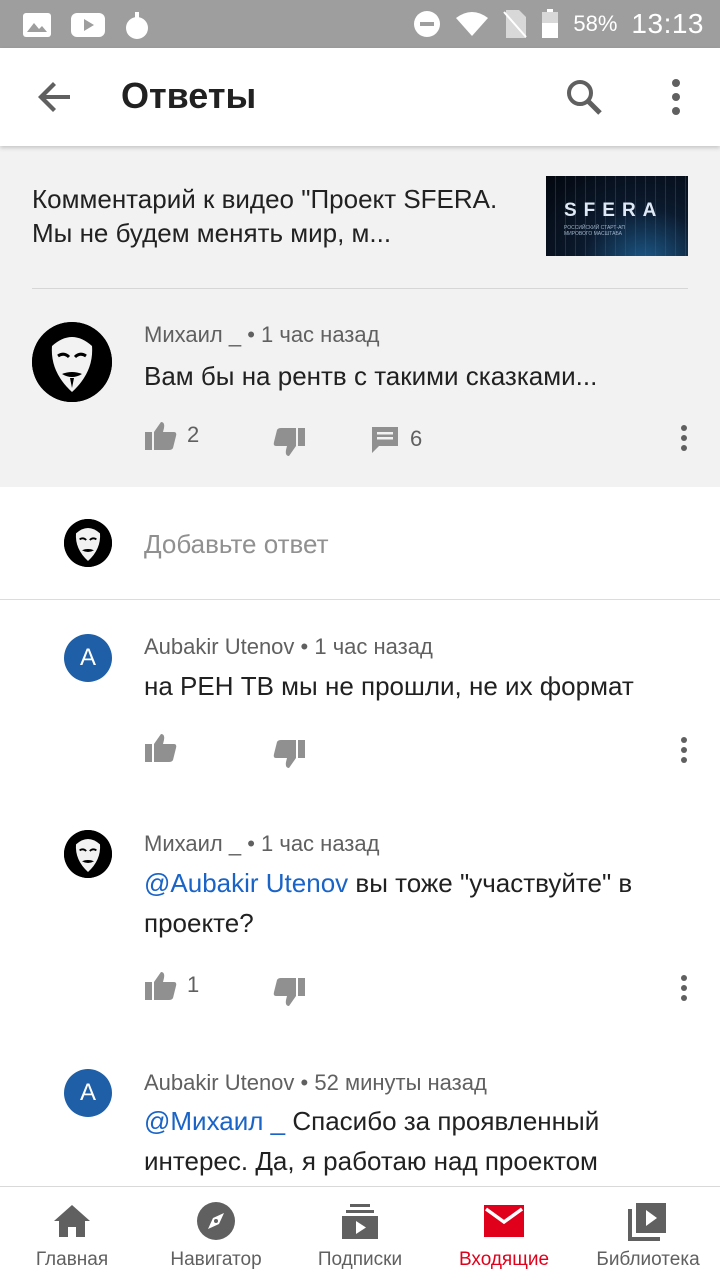 The width and height of the screenshot is (720, 1280). What do you see at coordinates (584, 97) in the screenshot?
I see `search-icon` at bounding box center [584, 97].